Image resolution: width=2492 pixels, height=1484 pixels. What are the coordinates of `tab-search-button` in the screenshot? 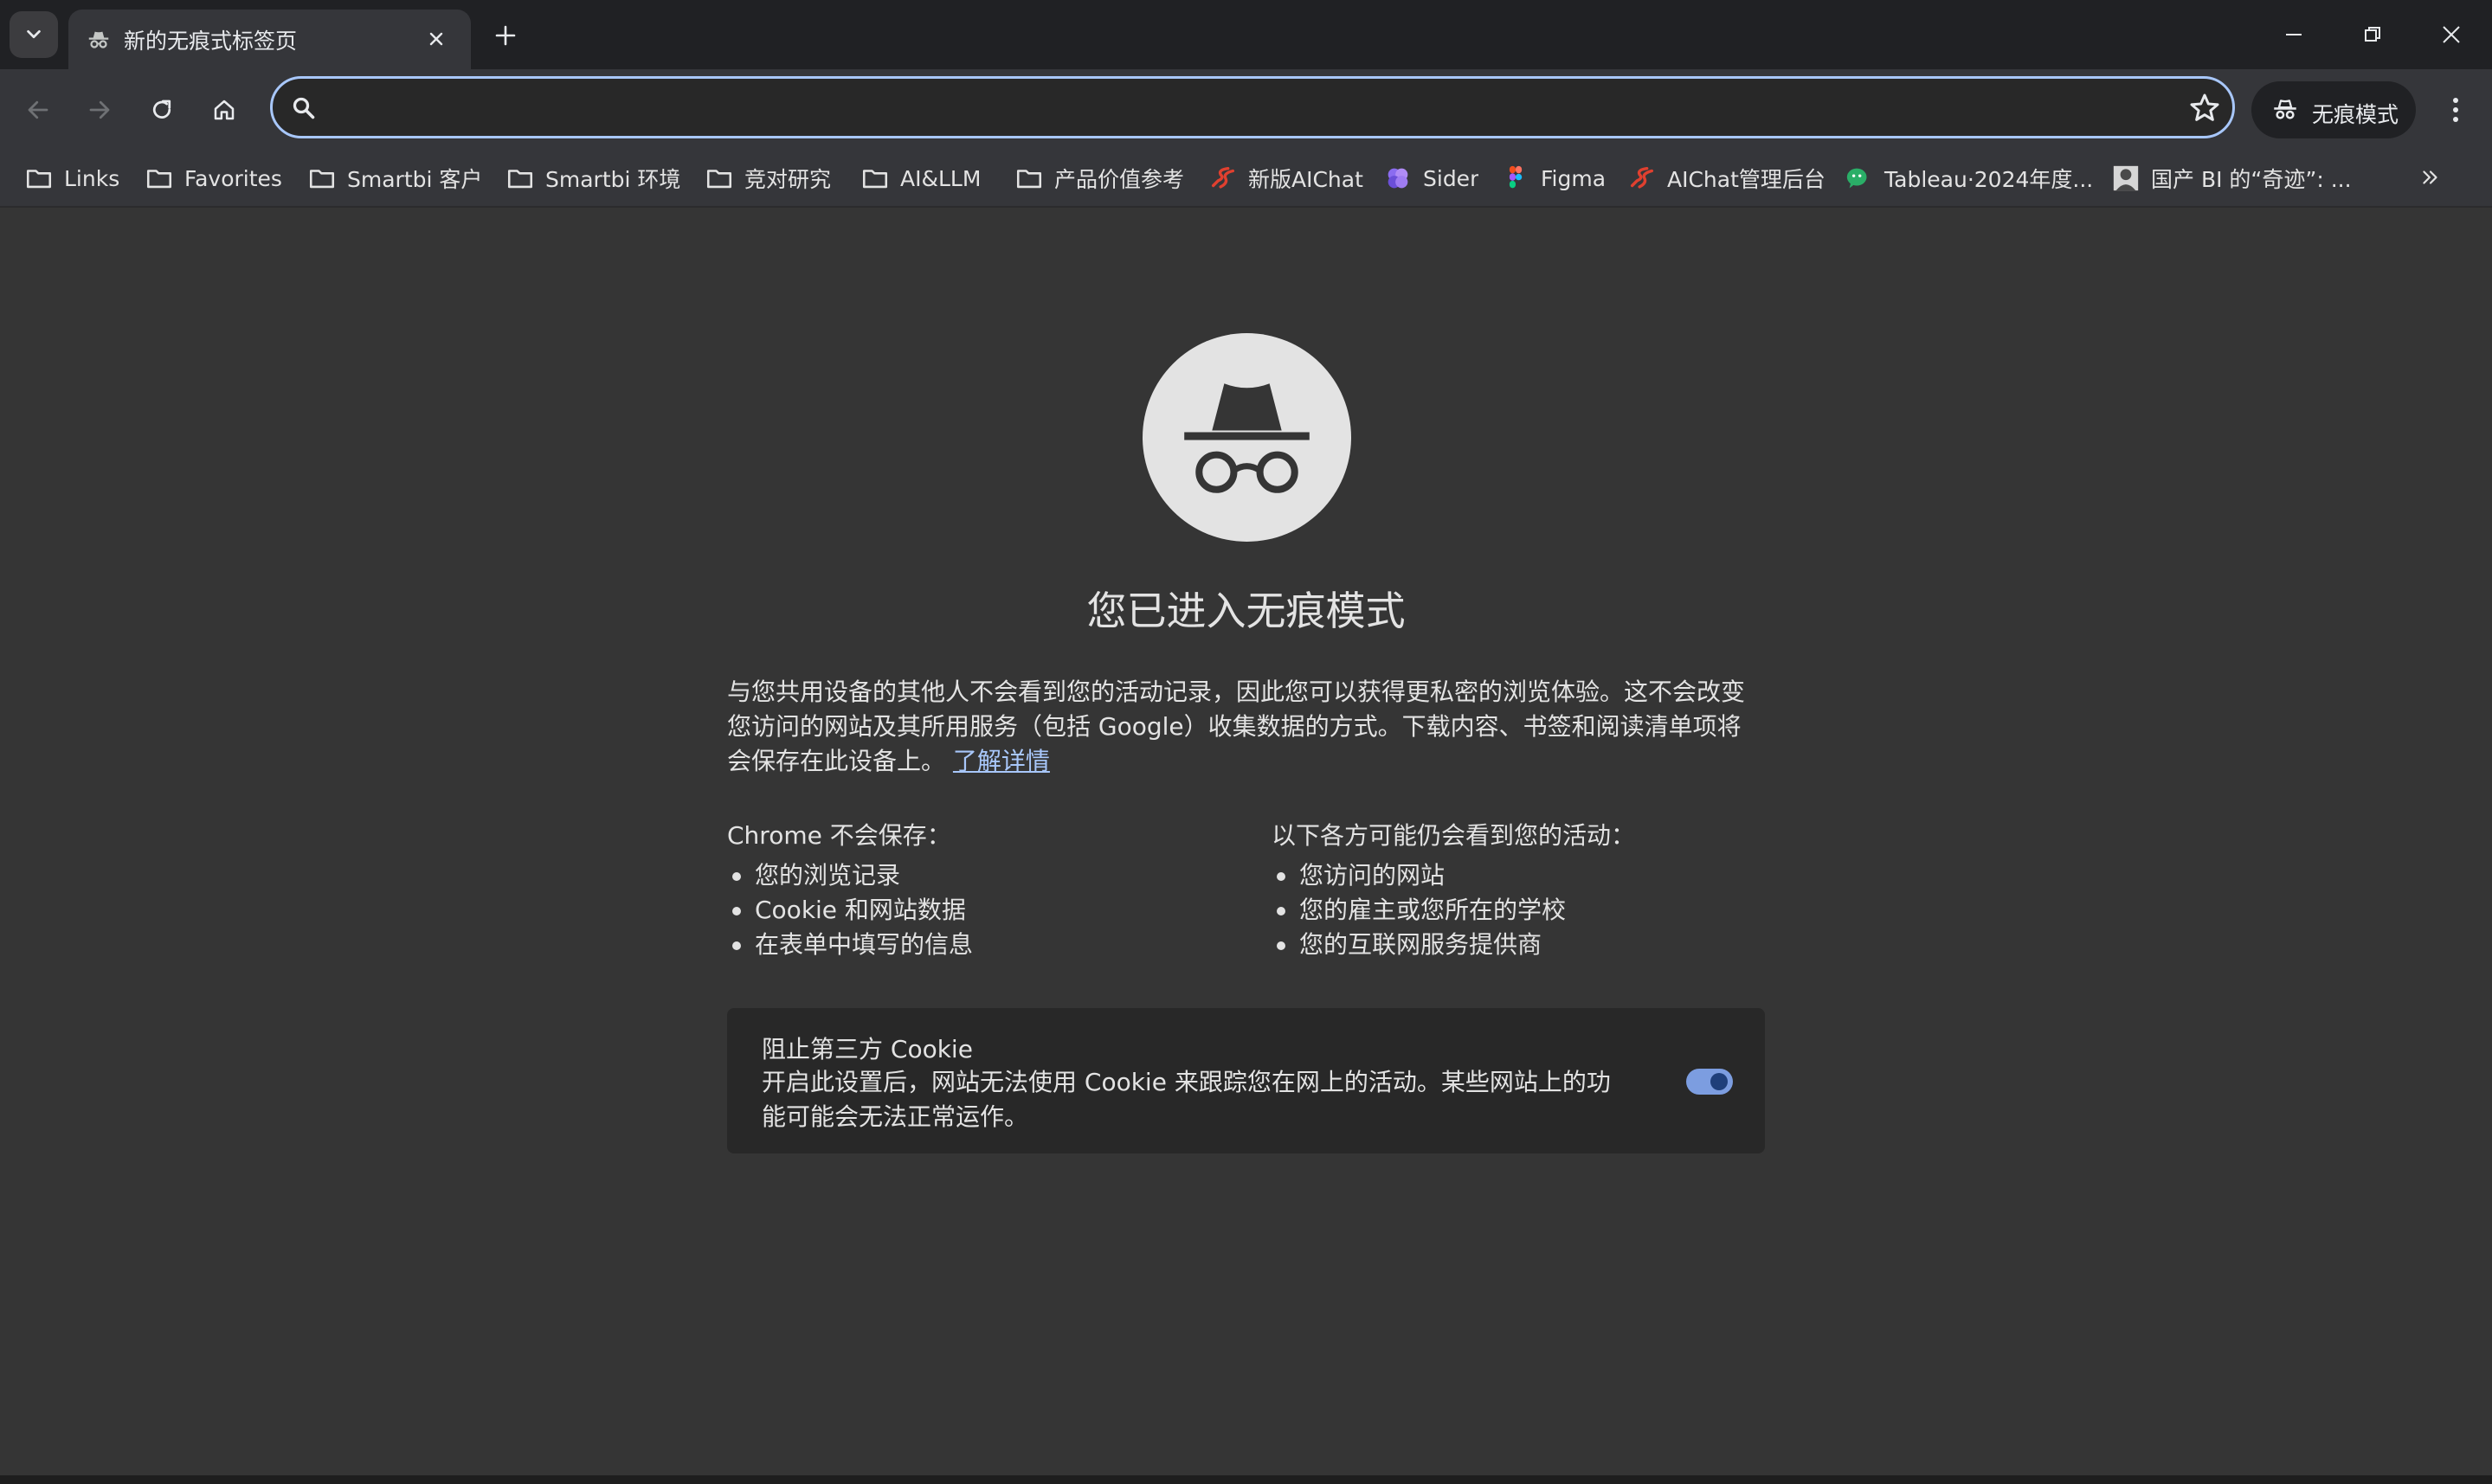 It's located at (34, 34).